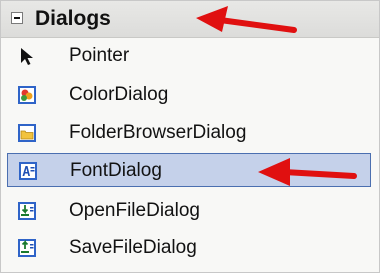 The height and width of the screenshot is (273, 380). I want to click on save-file-icon, so click(27, 248).